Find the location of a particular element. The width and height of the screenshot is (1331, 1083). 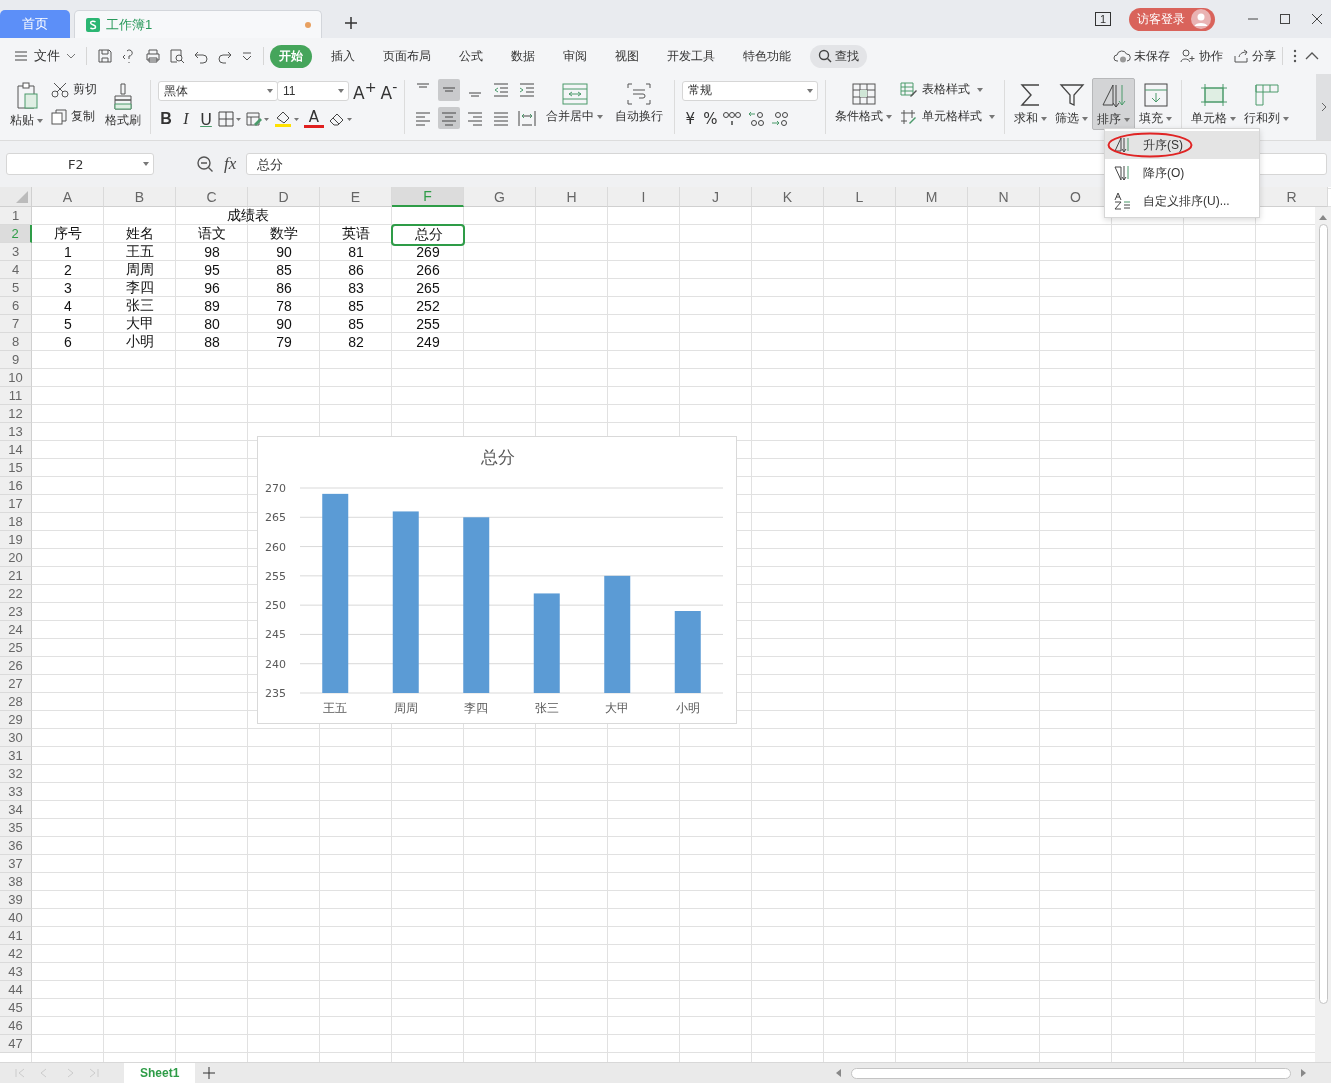

fill-color-icon is located at coordinates (287, 119).